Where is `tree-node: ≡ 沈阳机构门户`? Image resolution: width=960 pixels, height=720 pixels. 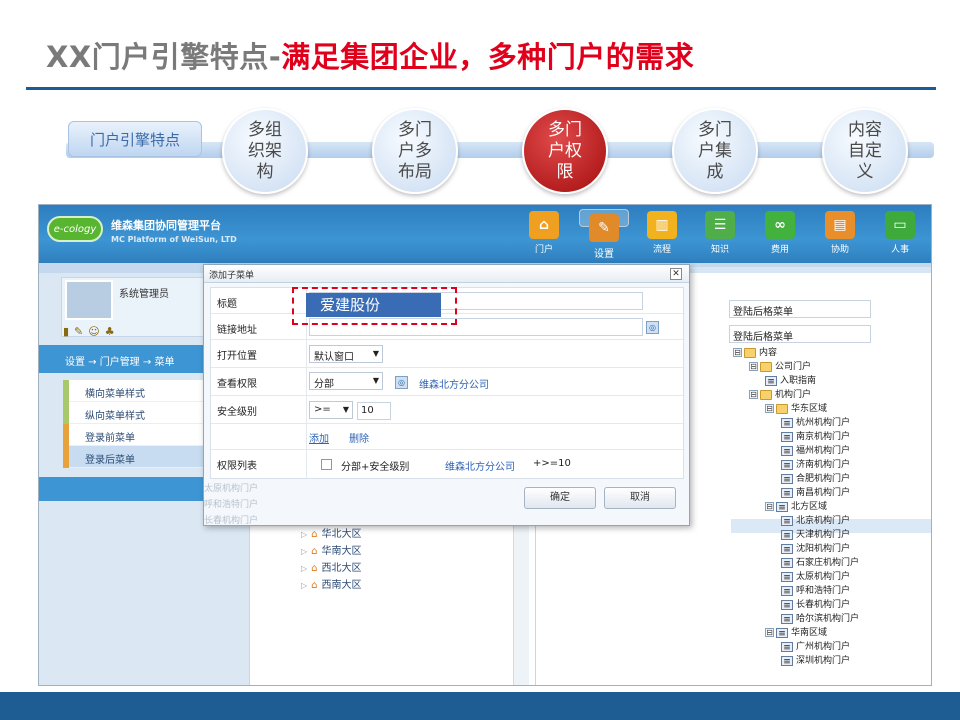 tree-node: ≡ 沈阳机构门户 is located at coordinates (796, 549).